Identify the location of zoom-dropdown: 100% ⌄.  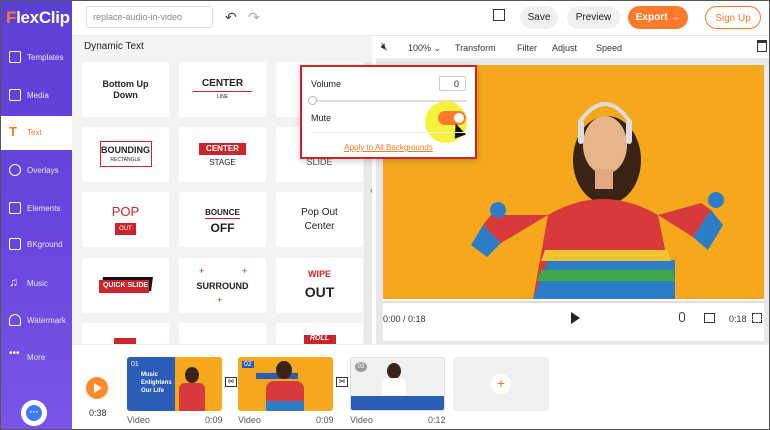
(424, 48).